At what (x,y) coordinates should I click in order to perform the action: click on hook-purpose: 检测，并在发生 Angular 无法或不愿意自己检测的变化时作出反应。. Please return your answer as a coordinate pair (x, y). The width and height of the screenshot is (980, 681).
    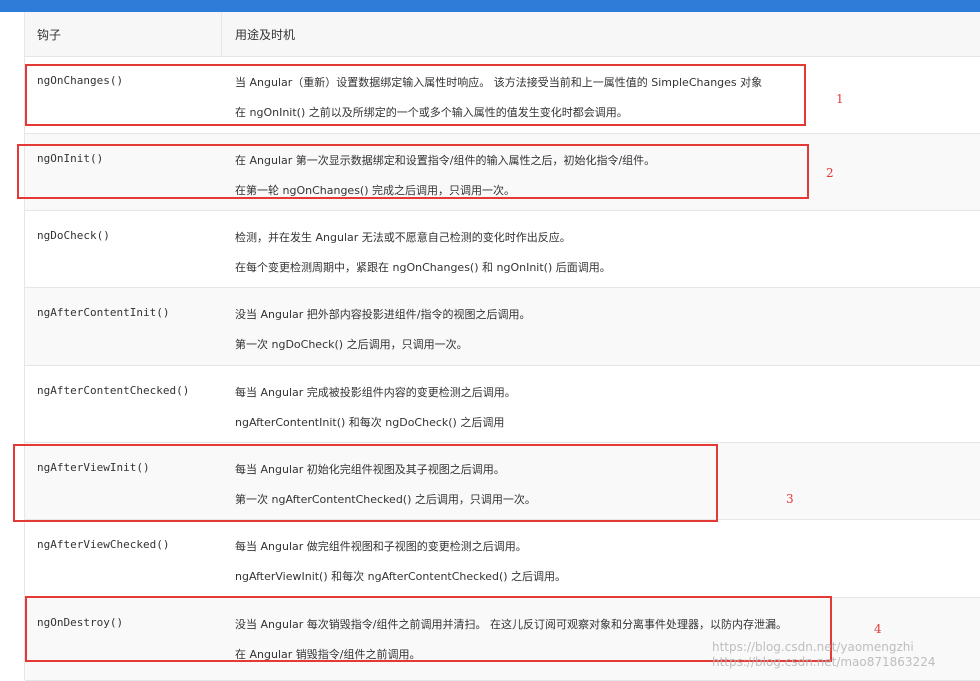
    Looking at the image, I should click on (403, 237).